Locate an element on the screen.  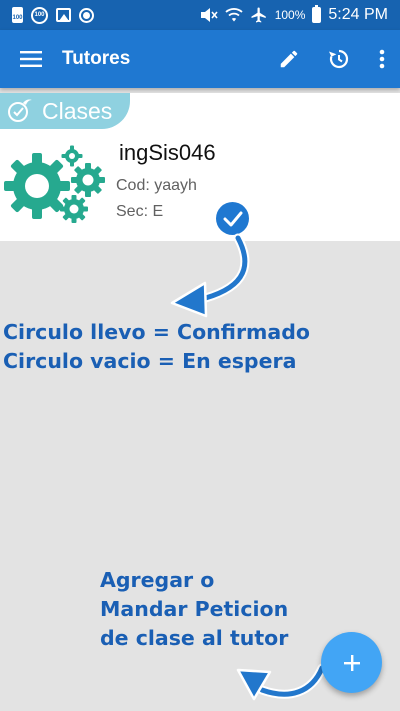
confirmed-status-indicator is located at coordinates (232, 218).